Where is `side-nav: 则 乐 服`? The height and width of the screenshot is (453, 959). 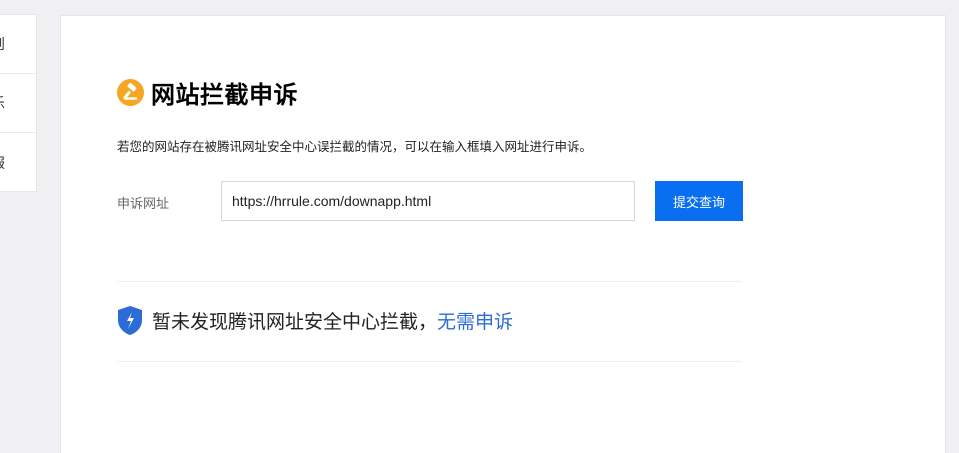
side-nav: 则 乐 服 is located at coordinates (18, 103).